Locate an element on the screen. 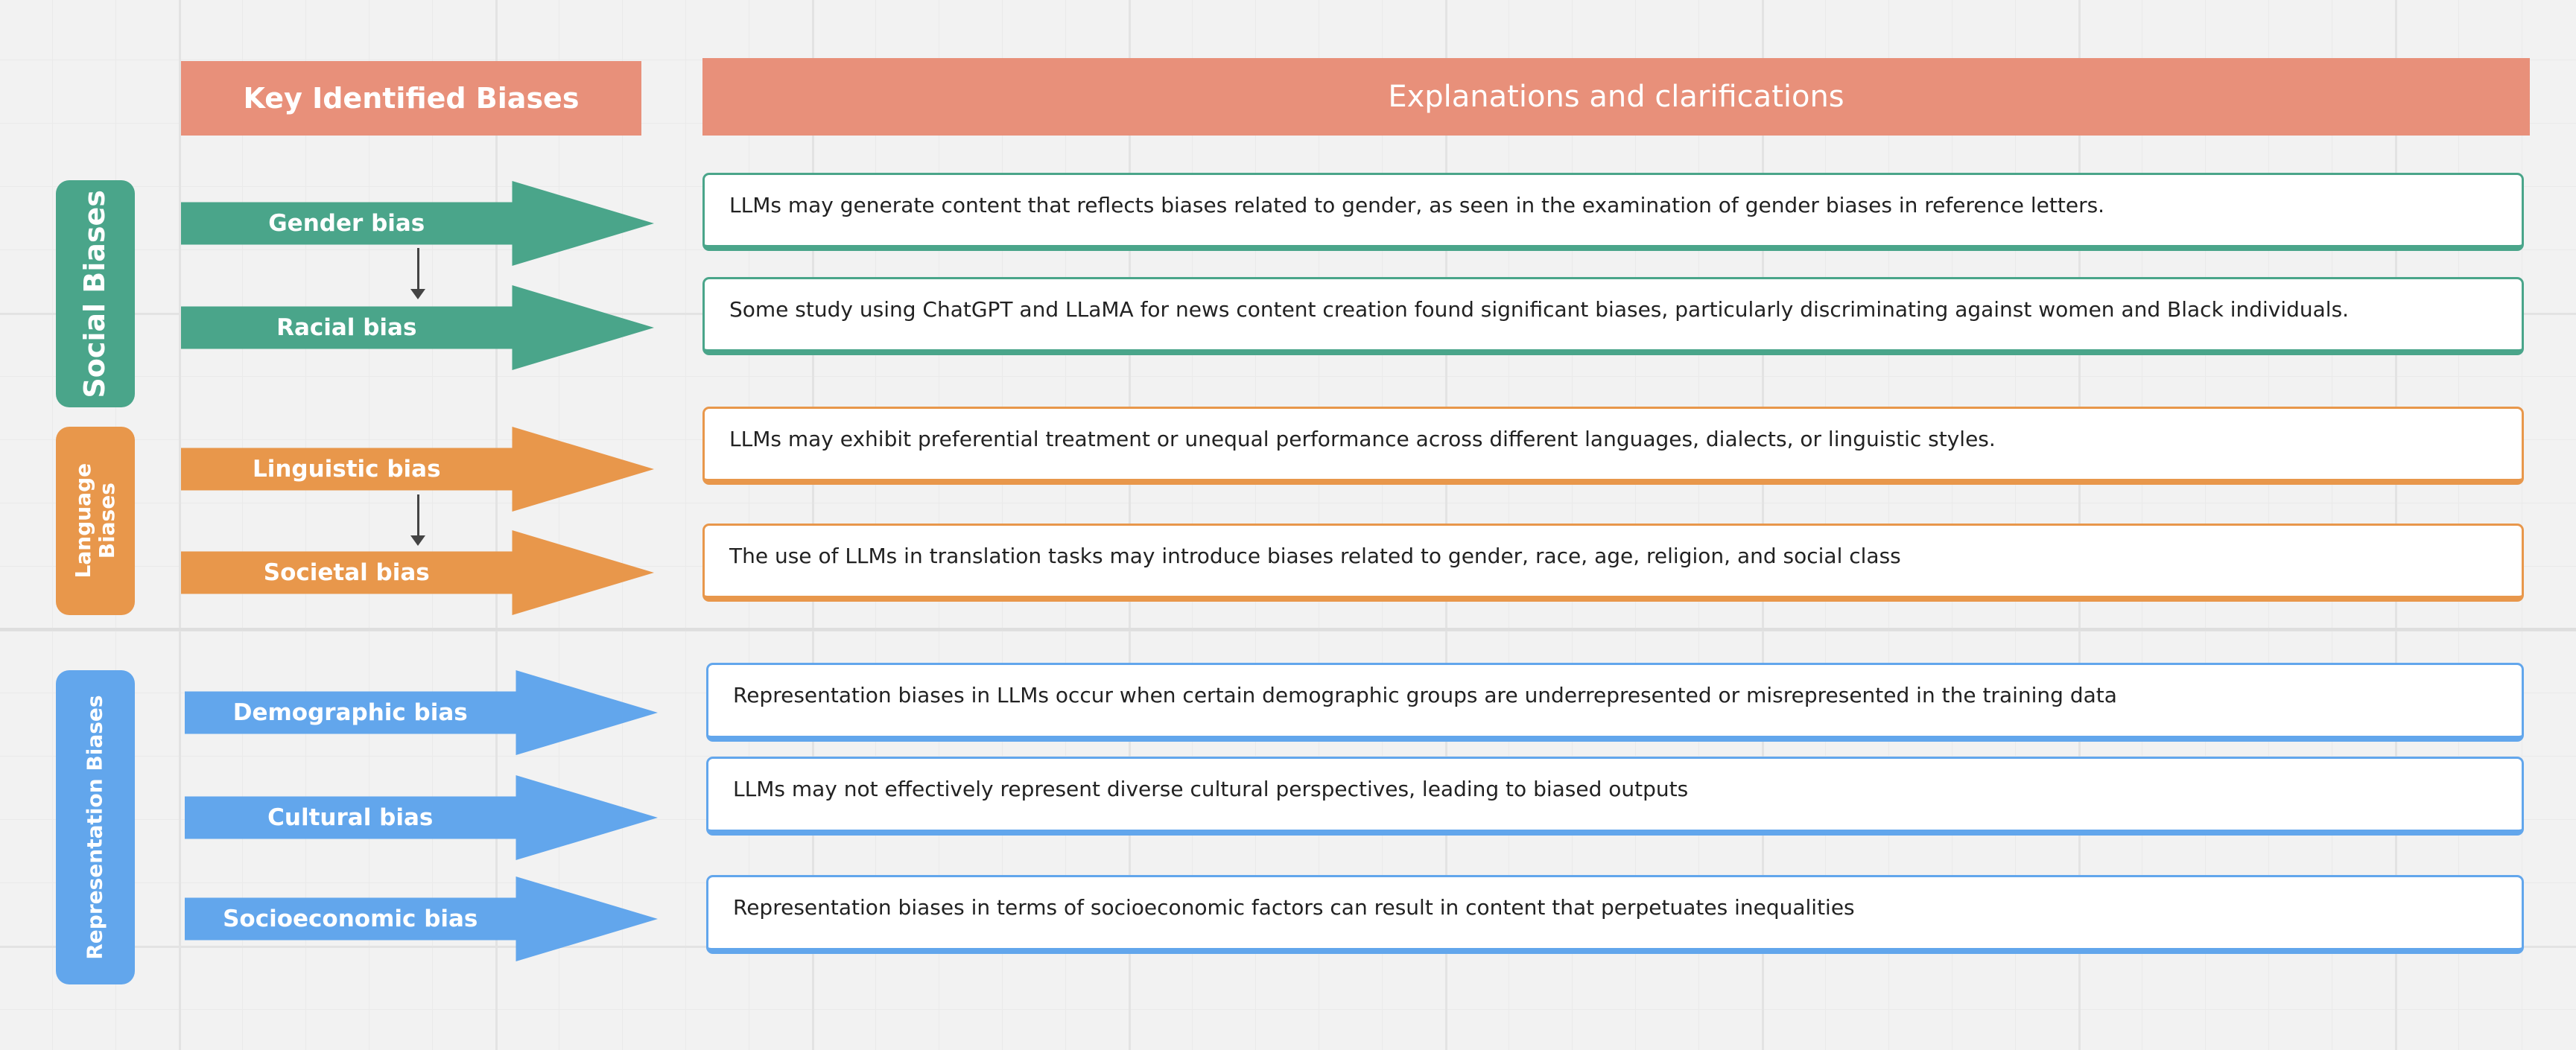 This screenshot has height=1050, width=2576. key-biases-header: Key Identified Biases is located at coordinates (411, 98).